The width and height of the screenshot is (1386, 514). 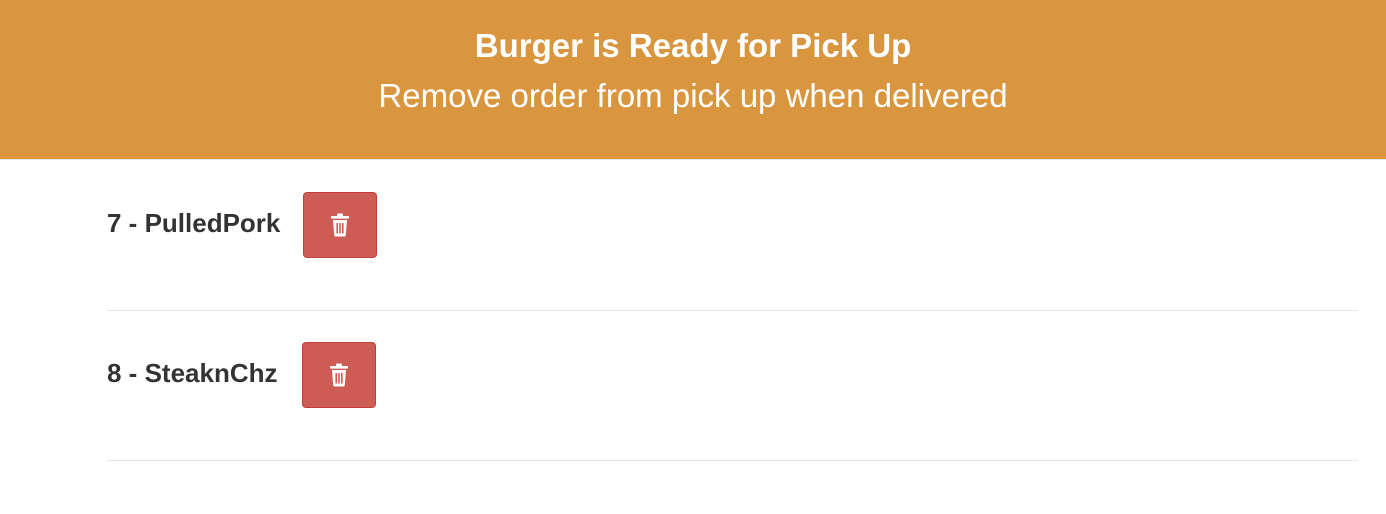 I want to click on banner-title: Burger is Ready for Pick Up, so click(x=693, y=45).